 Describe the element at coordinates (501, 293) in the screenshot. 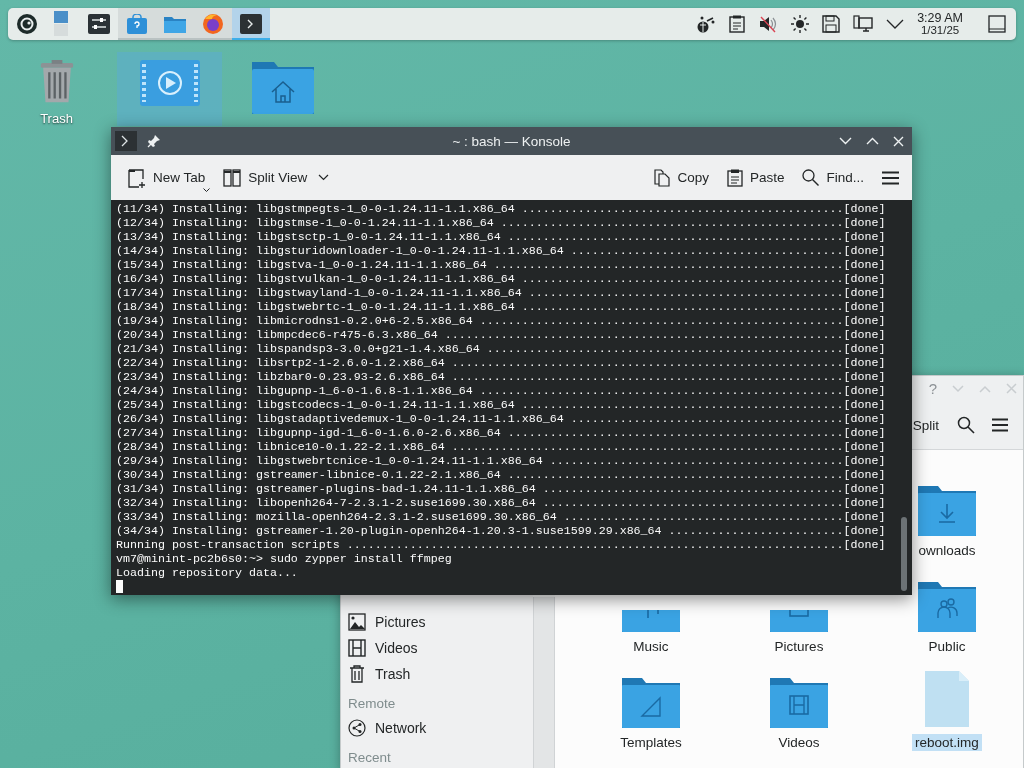

I see `terminal-line: (17/34) Installing: libgstwayland-1_0-0-1.24.11-1.1.x86_64 .............................................[done]` at that location.